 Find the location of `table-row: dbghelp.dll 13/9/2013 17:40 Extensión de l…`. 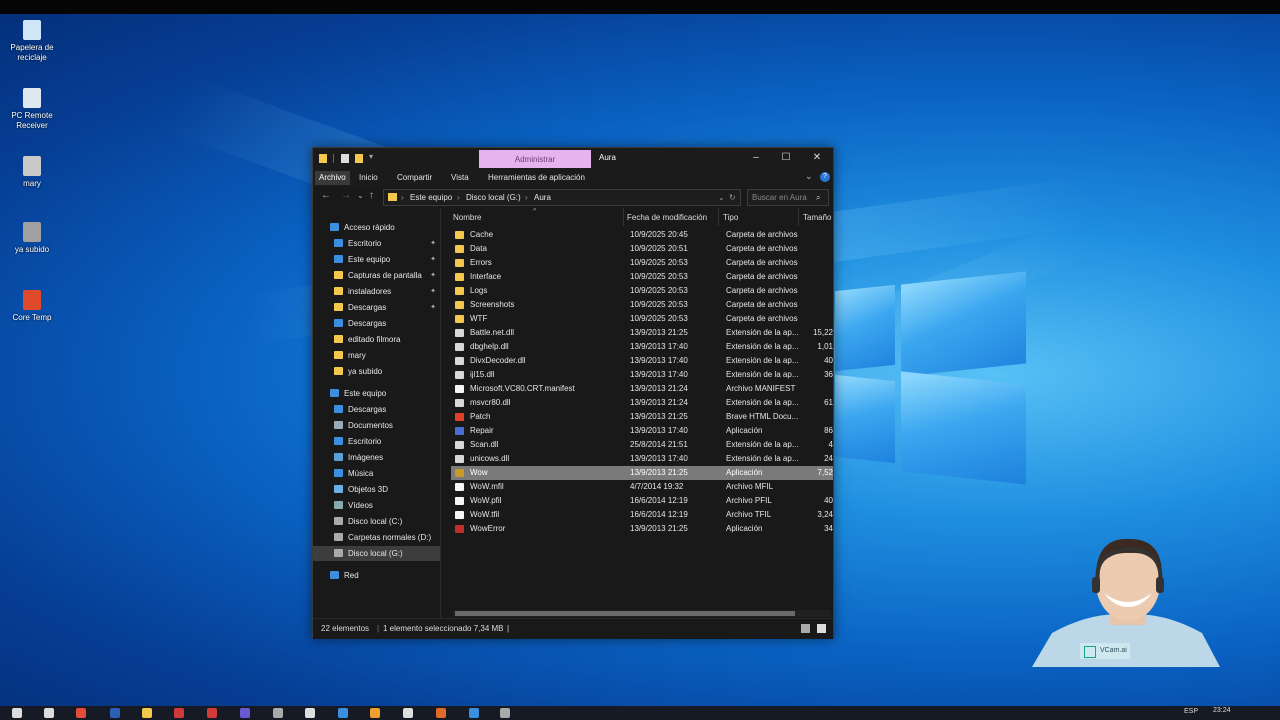

table-row: dbghelp.dll 13/9/2013 17:40 Extensión de l… is located at coordinates (642, 347).